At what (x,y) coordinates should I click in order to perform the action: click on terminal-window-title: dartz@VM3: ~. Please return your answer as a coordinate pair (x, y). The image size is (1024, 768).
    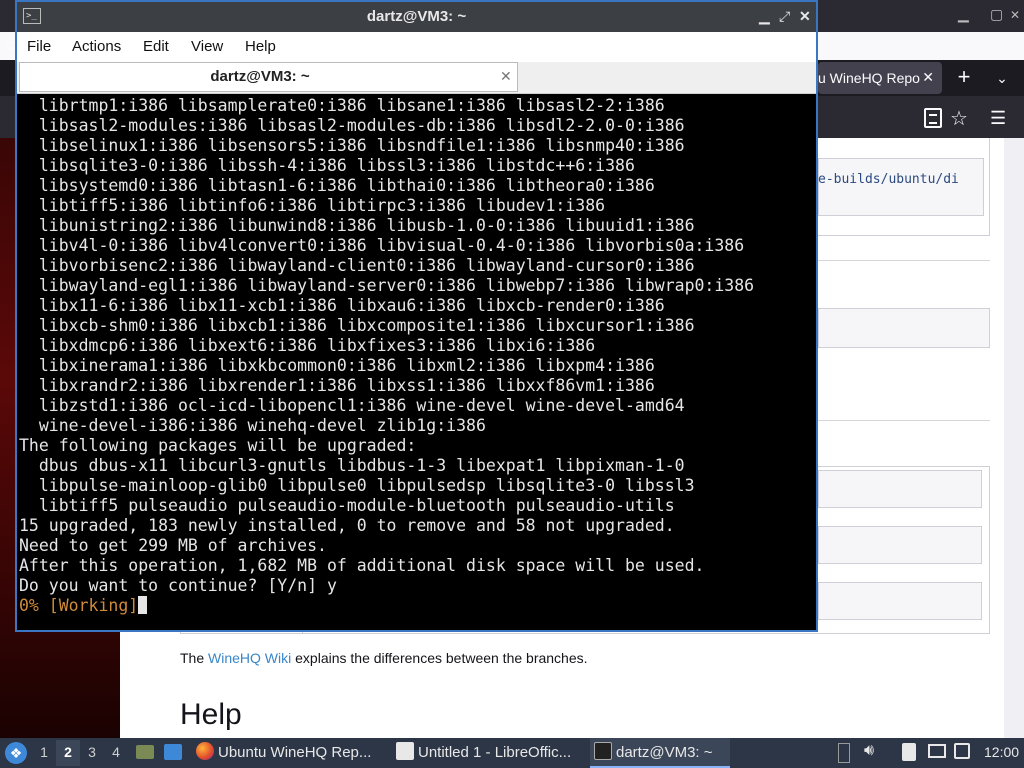
    Looking at the image, I should click on (416, 16).